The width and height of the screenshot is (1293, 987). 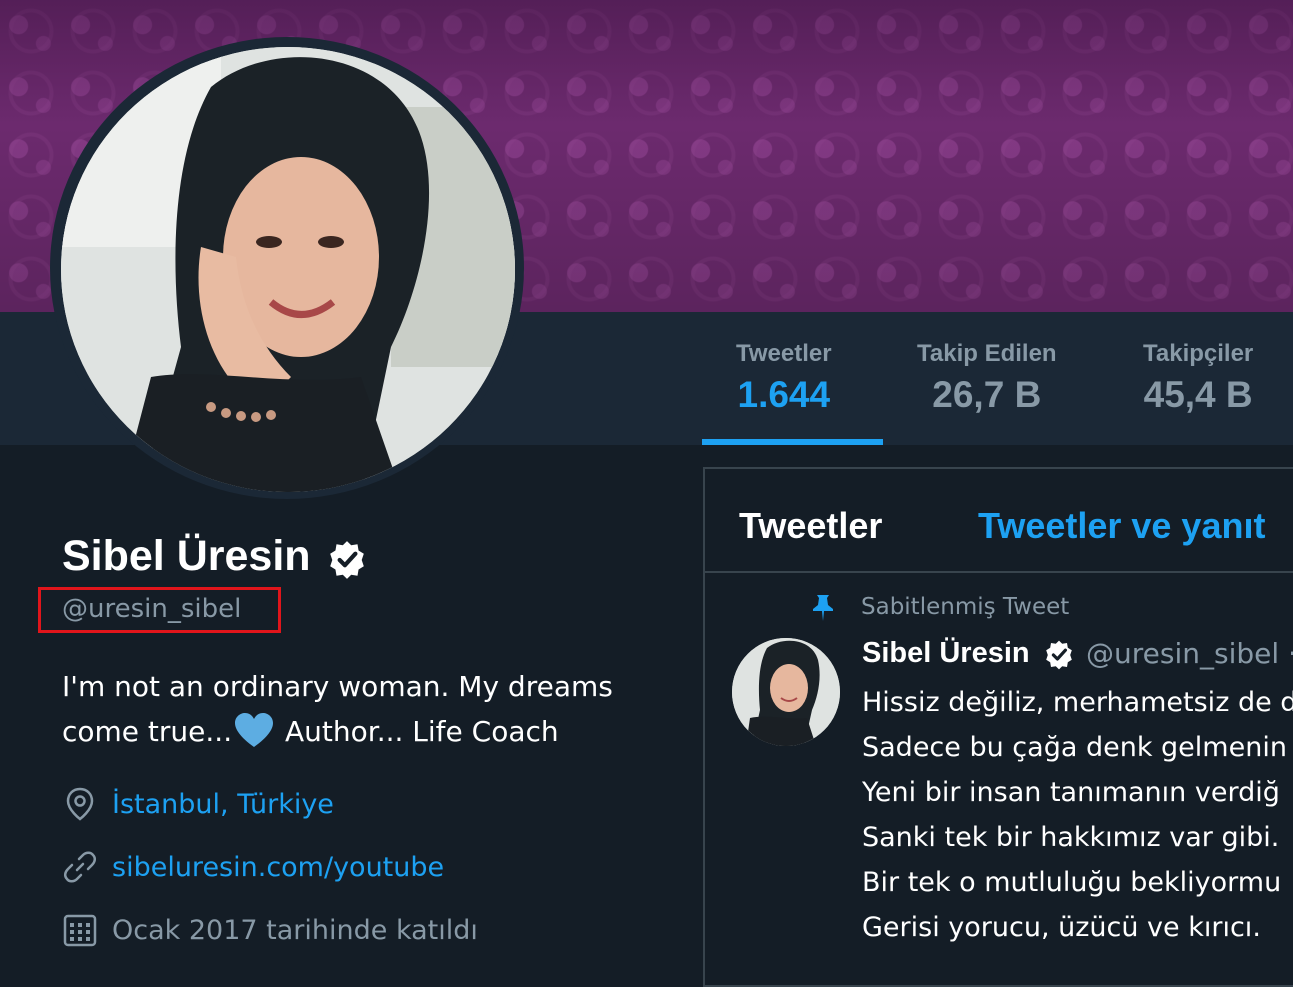 I want to click on tweet-line: Gerisi yorucu, üzücü ve kırıcı., so click(x=1061, y=927).